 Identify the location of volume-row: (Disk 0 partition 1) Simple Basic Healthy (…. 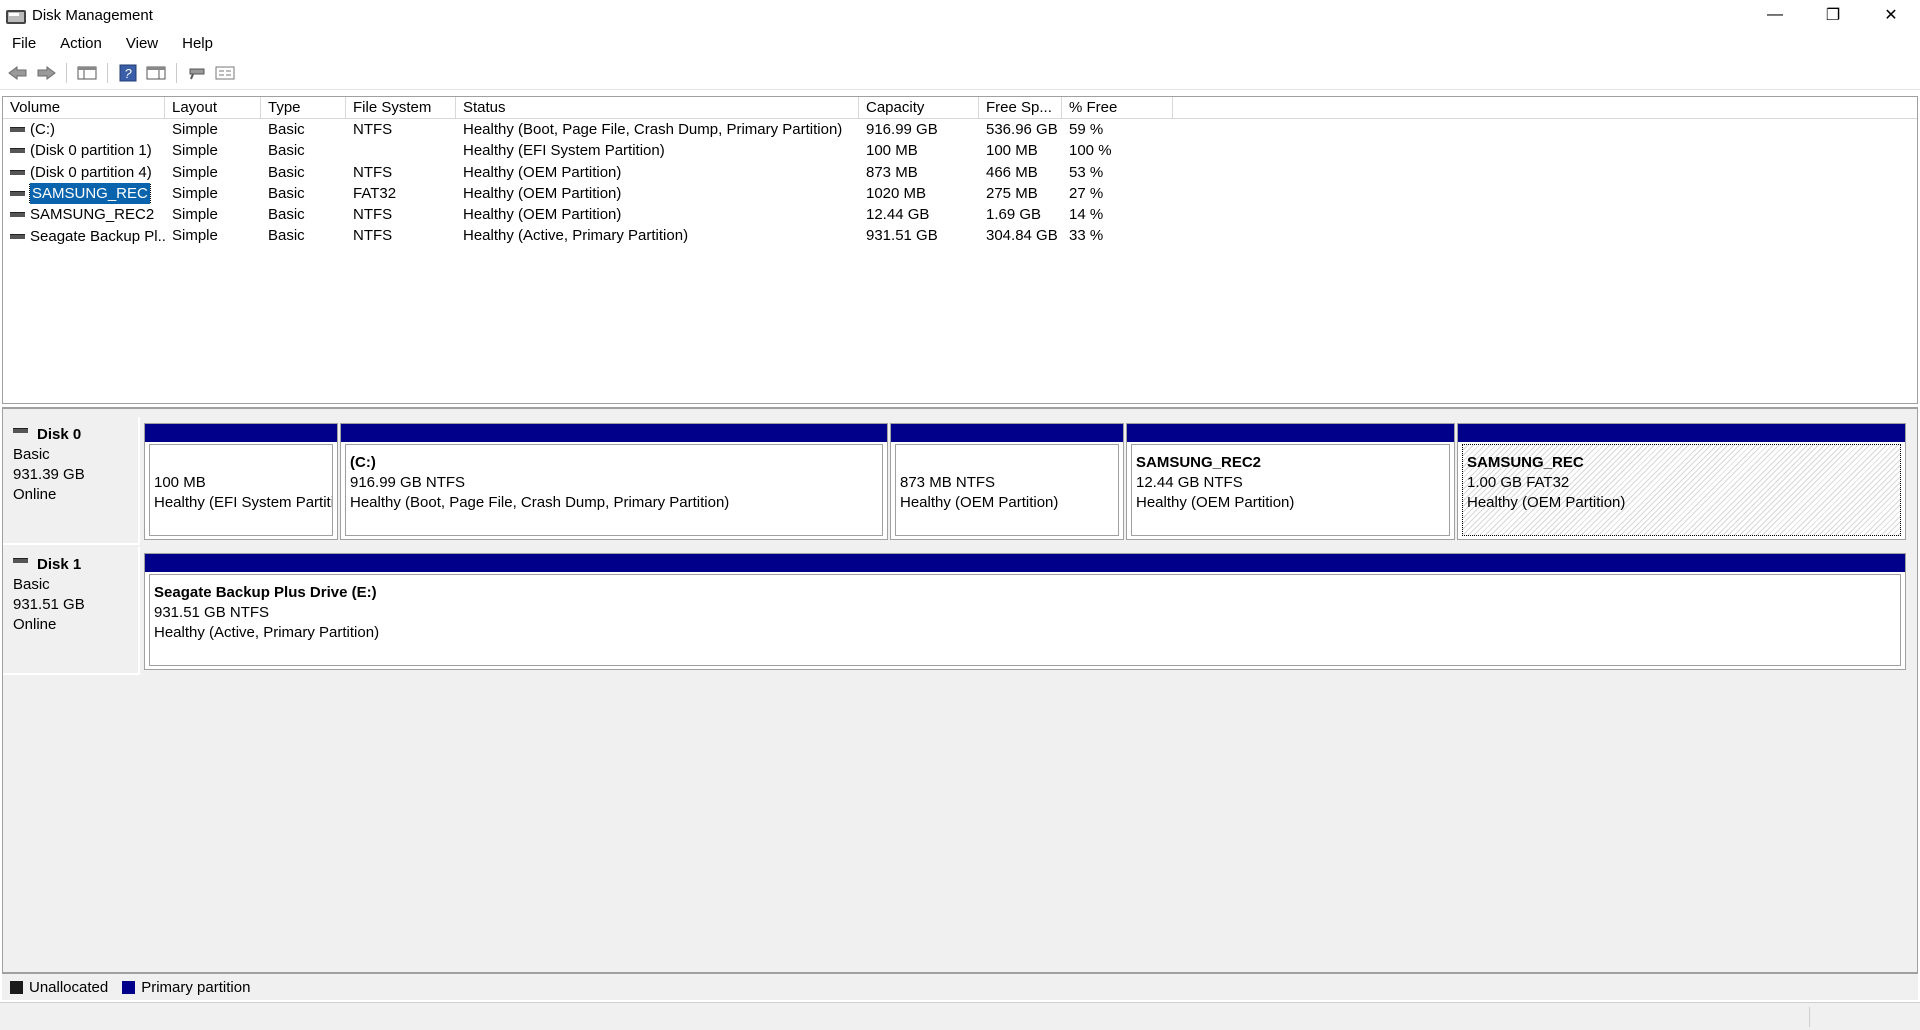
(960, 150).